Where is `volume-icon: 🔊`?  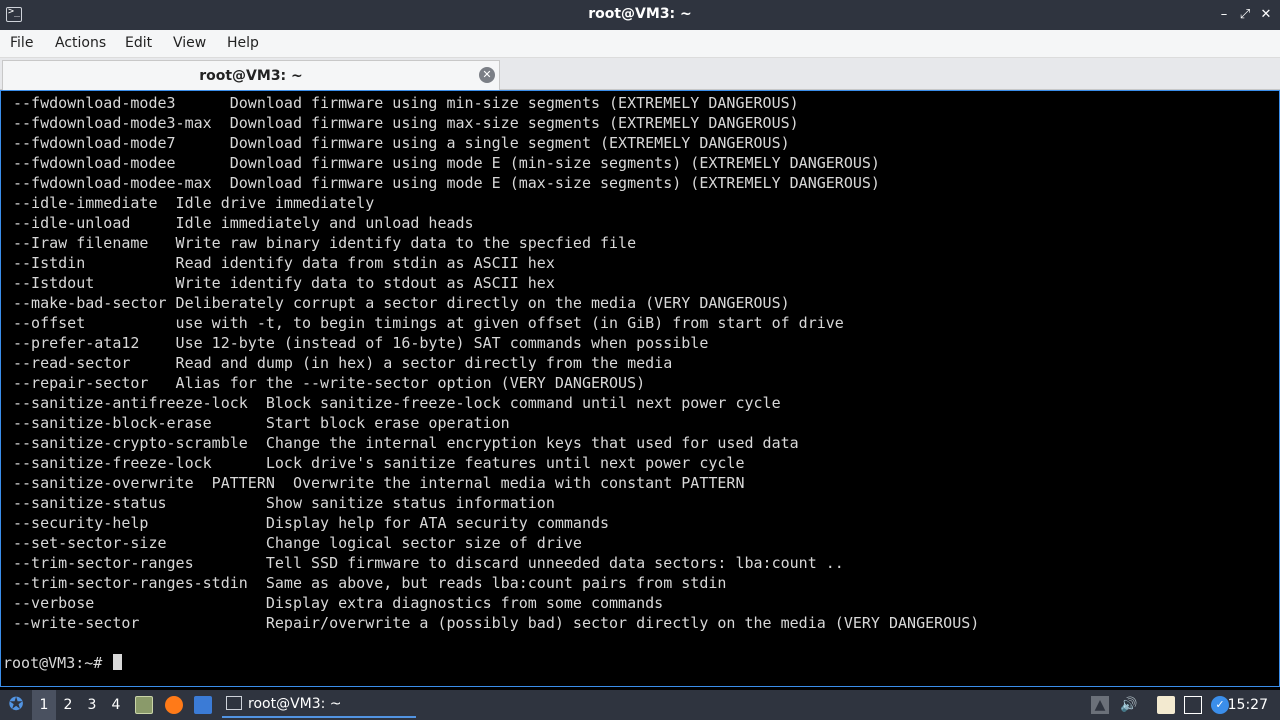 volume-icon: 🔊 is located at coordinates (1129, 705).